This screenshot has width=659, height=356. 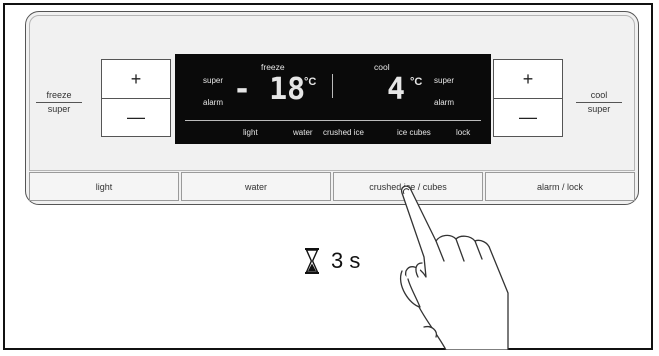 I want to click on cool-display-label: cool, so click(x=382, y=67).